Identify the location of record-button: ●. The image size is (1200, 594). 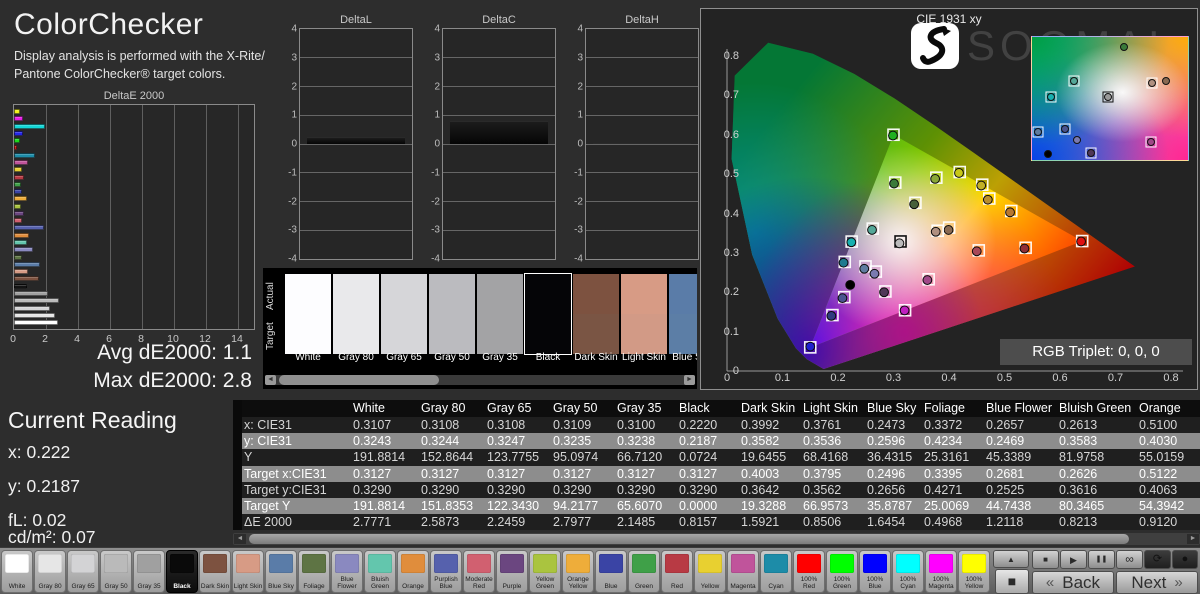
(1185, 559).